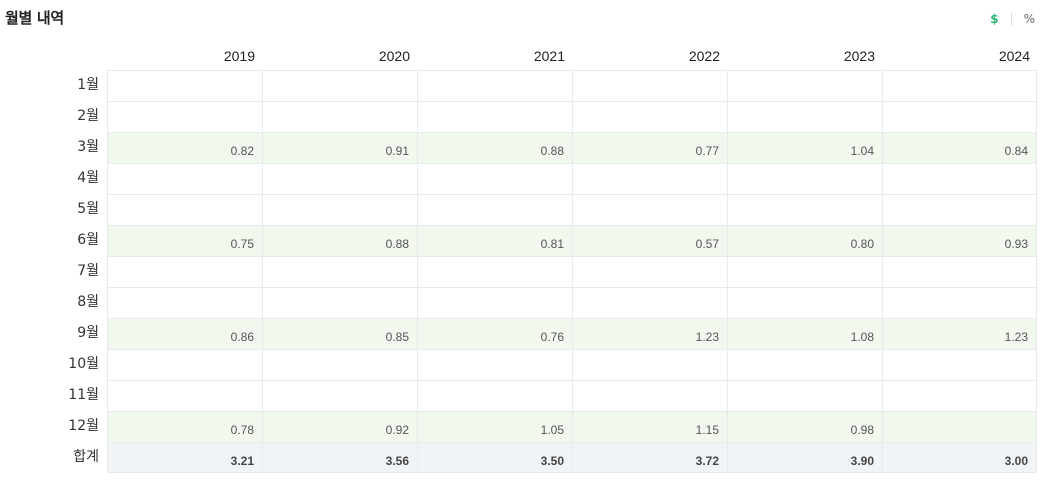 The image size is (1047, 490). Describe the element at coordinates (86, 457) in the screenshot. I see `row-label: 합계` at that location.